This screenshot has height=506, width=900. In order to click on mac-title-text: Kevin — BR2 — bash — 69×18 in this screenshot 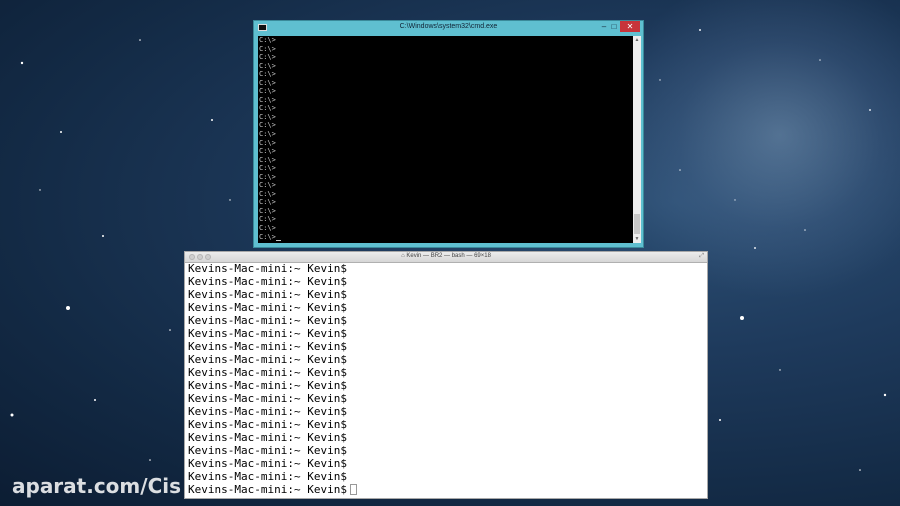, I will do `click(448, 256)`.